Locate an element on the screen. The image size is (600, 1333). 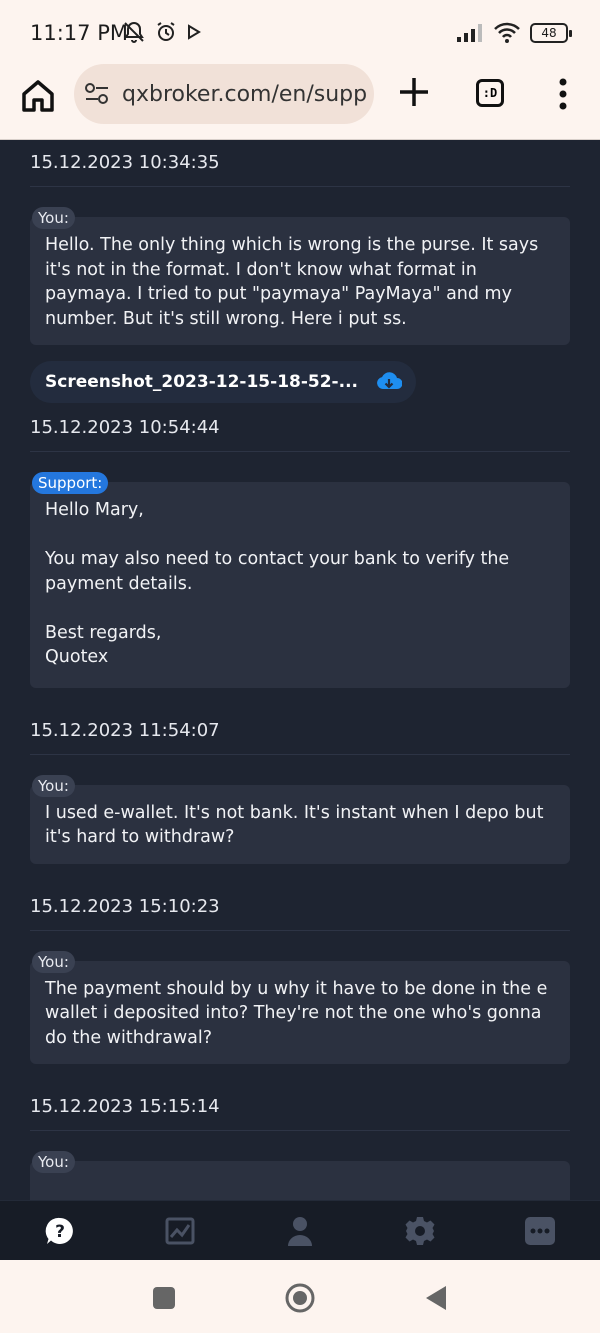
browser-toolbar: qxbroker.com/en/supp :D is located at coordinates (300, 102).